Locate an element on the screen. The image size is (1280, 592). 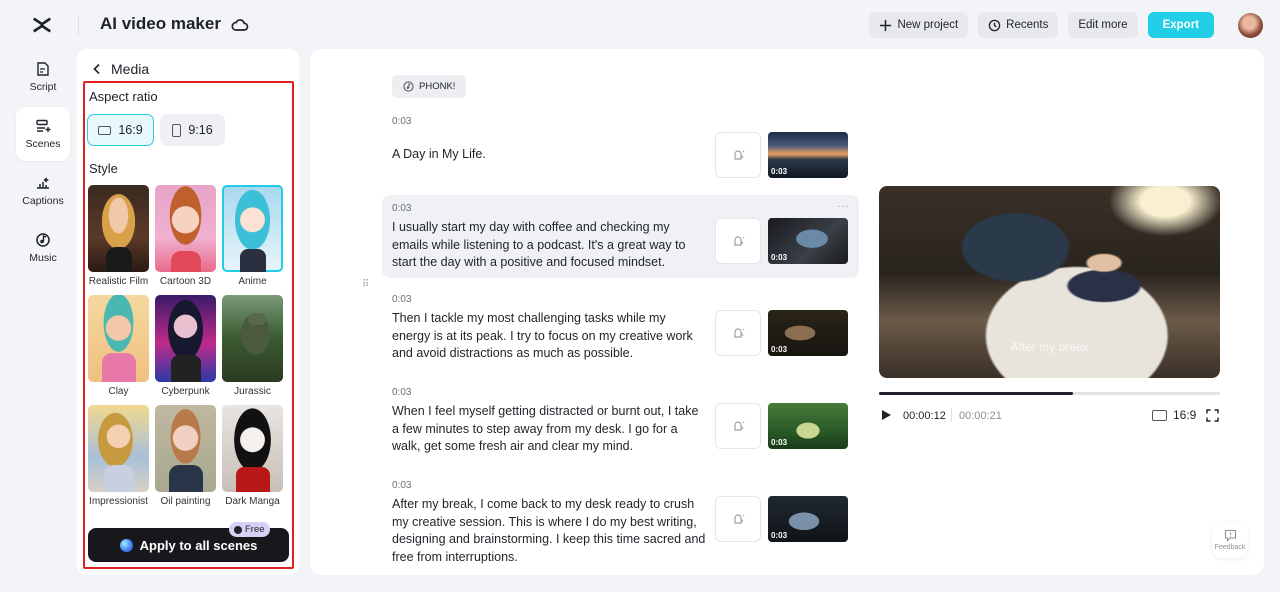
style-impressionist: Impressionist is located at coordinates (118, 460).